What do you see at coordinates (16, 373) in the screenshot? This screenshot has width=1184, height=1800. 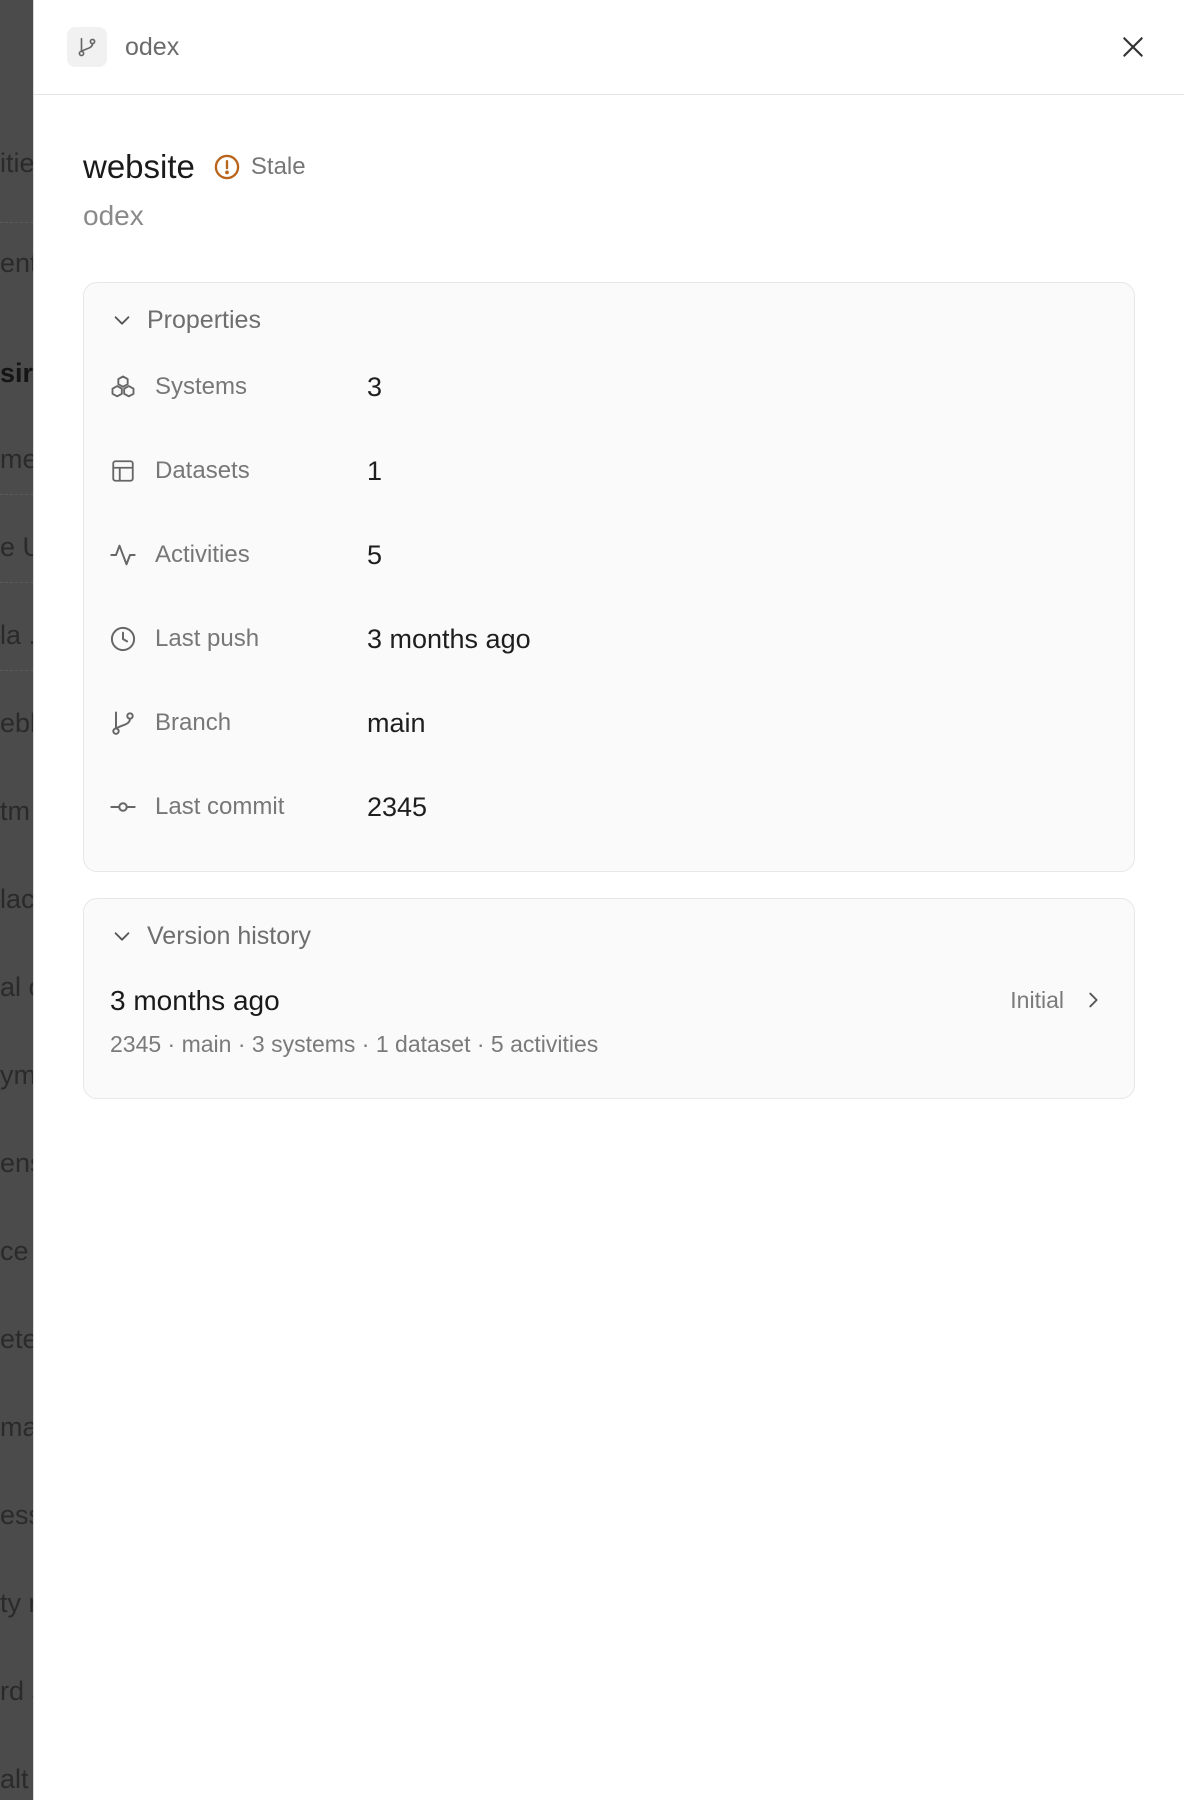 I see `background-text: sir` at bounding box center [16, 373].